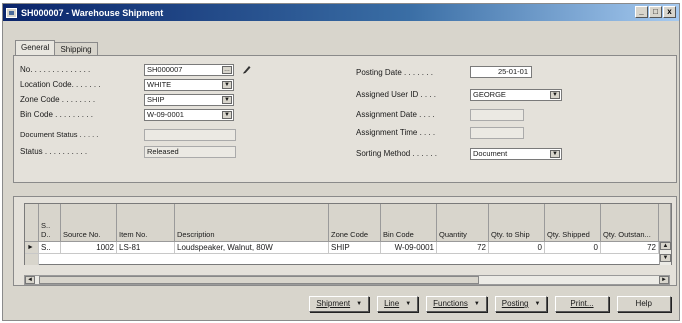 The height and width of the screenshot is (323, 682). I want to click on line-menu-button: Line ▼, so click(398, 304).